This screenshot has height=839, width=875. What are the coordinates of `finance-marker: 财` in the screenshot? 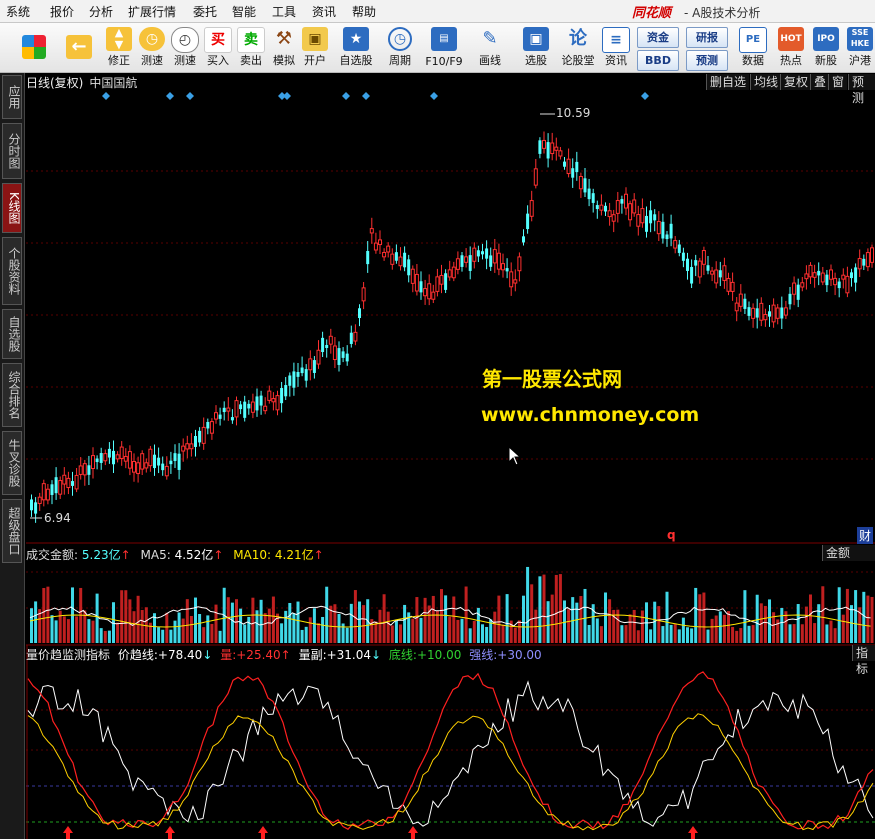 It's located at (865, 535).